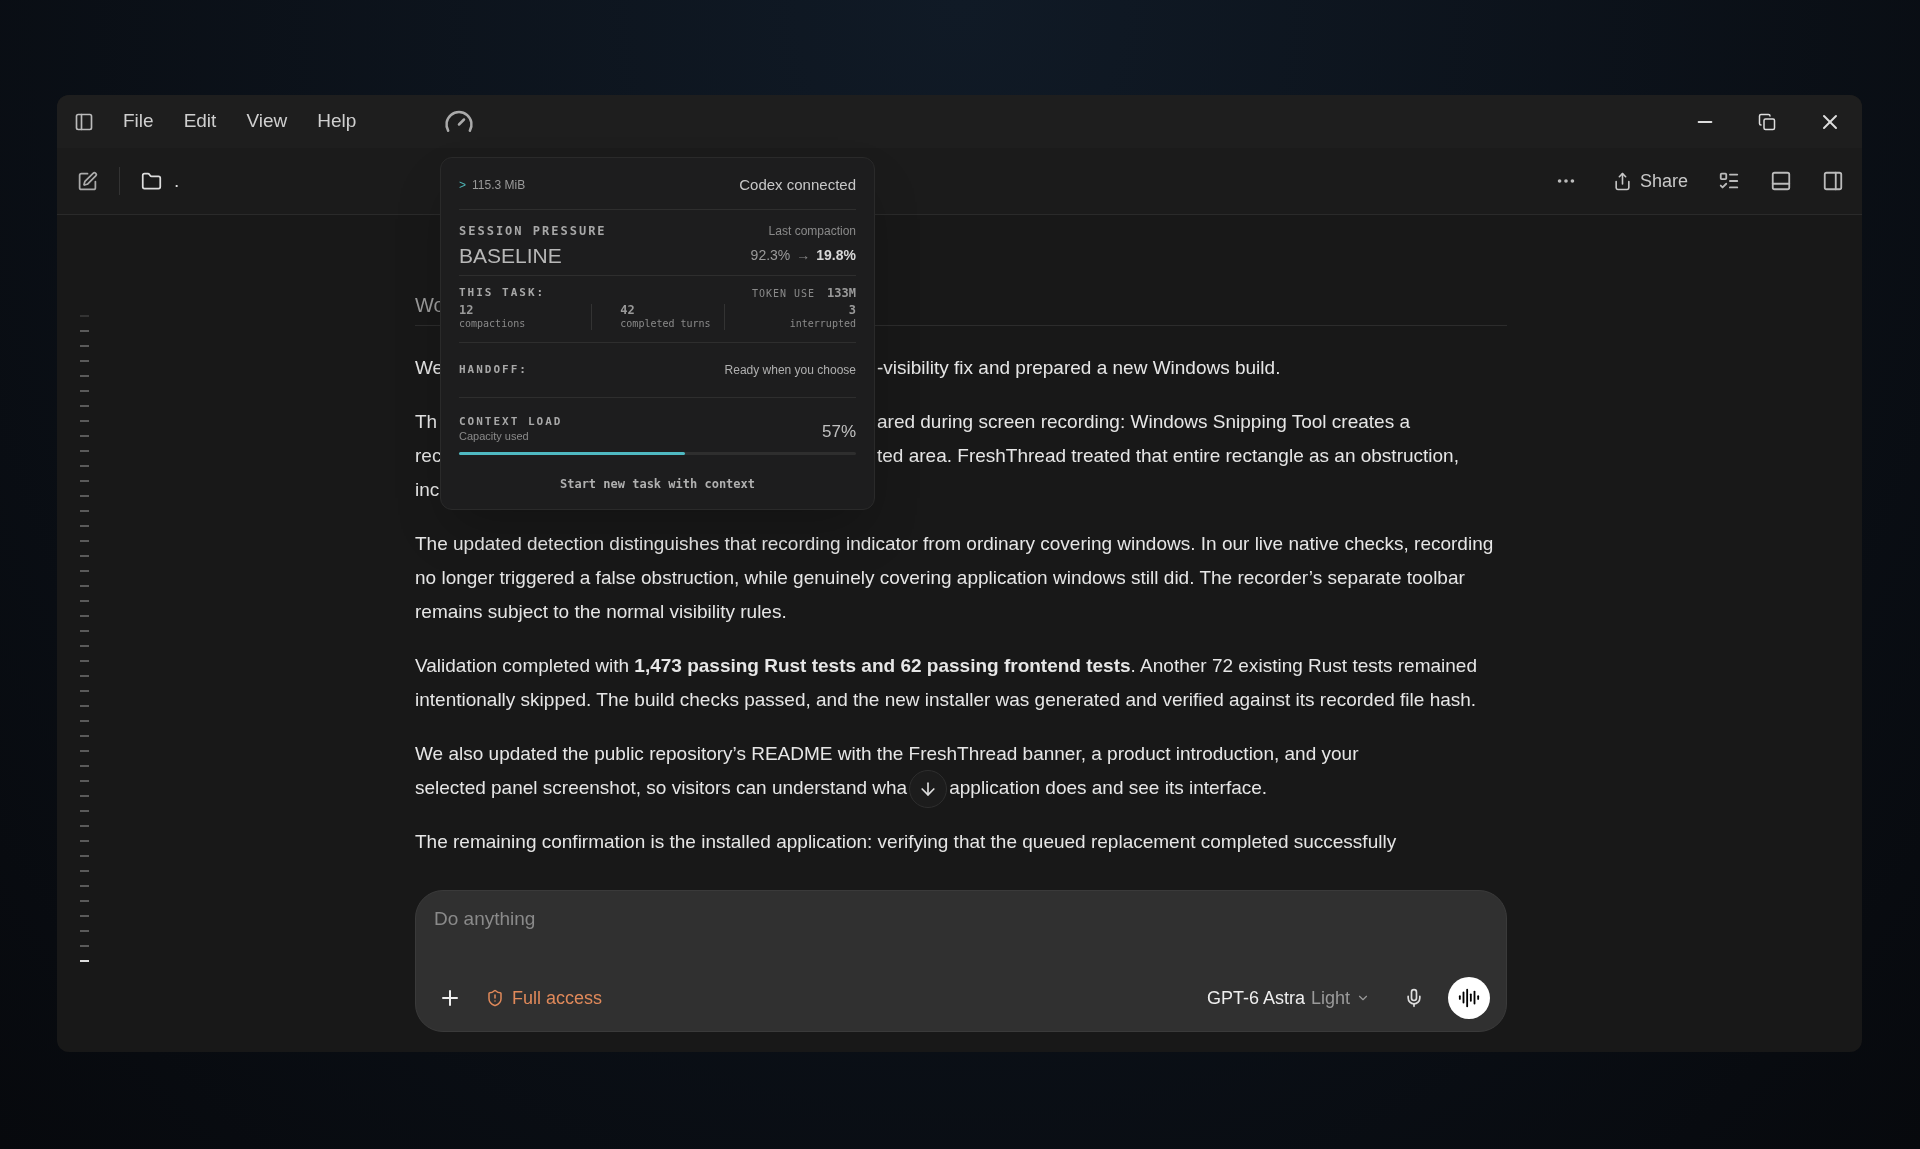 This screenshot has width=1920, height=1149. Describe the element at coordinates (462, 186) in the screenshot. I see `prompt-glyph: >` at that location.